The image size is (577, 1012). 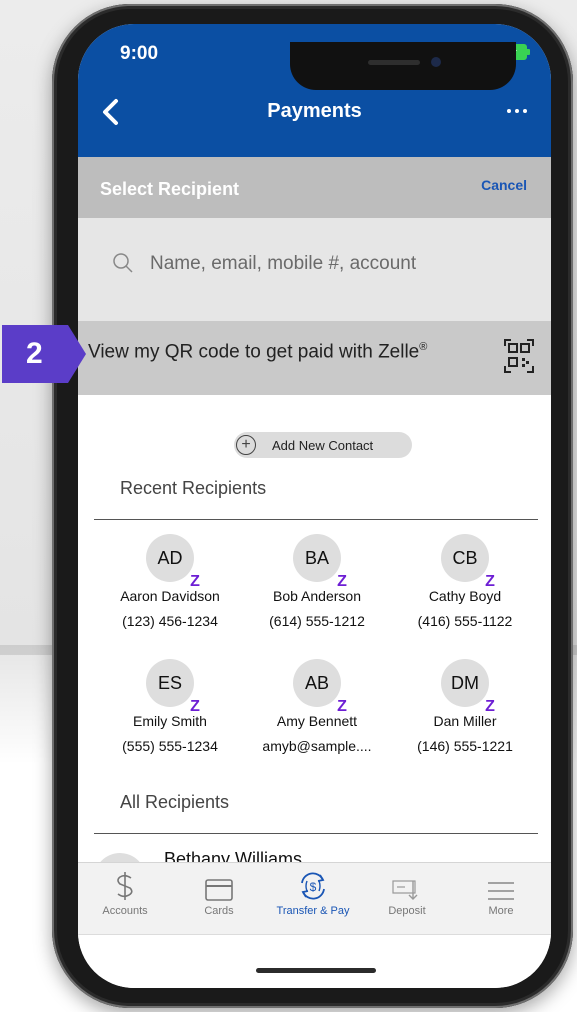 What do you see at coordinates (219, 911) in the screenshot?
I see `tab-label: Cards` at bounding box center [219, 911].